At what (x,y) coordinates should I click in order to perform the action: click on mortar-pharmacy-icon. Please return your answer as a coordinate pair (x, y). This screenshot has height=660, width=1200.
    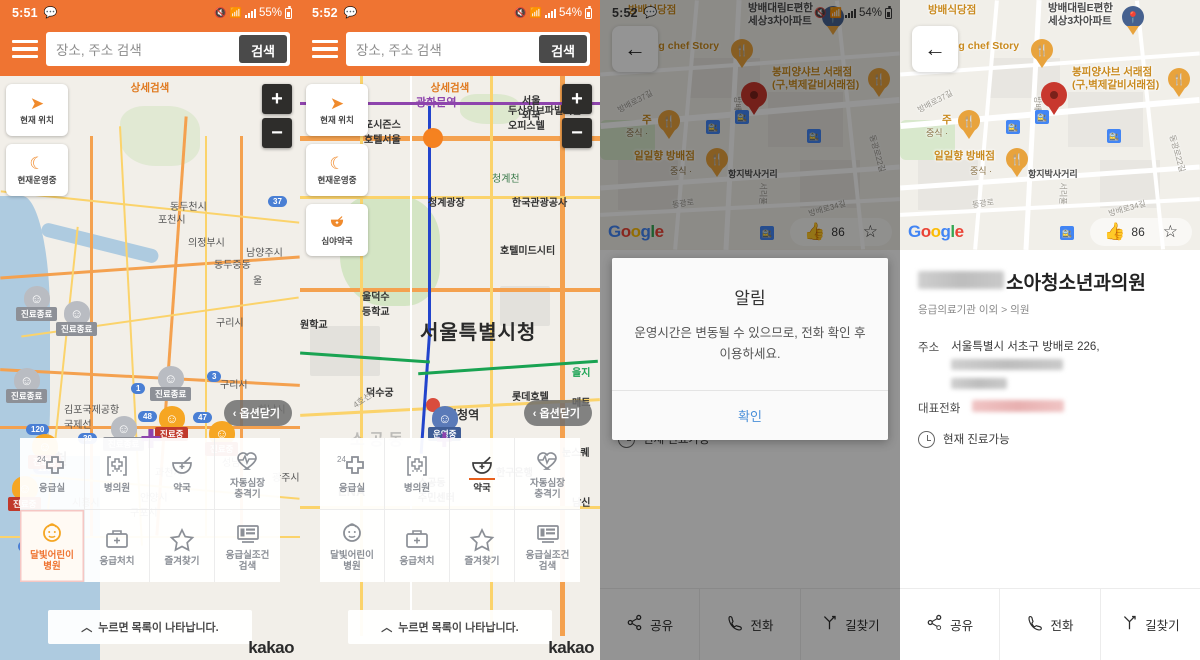
    Looking at the image, I should click on (182, 466).